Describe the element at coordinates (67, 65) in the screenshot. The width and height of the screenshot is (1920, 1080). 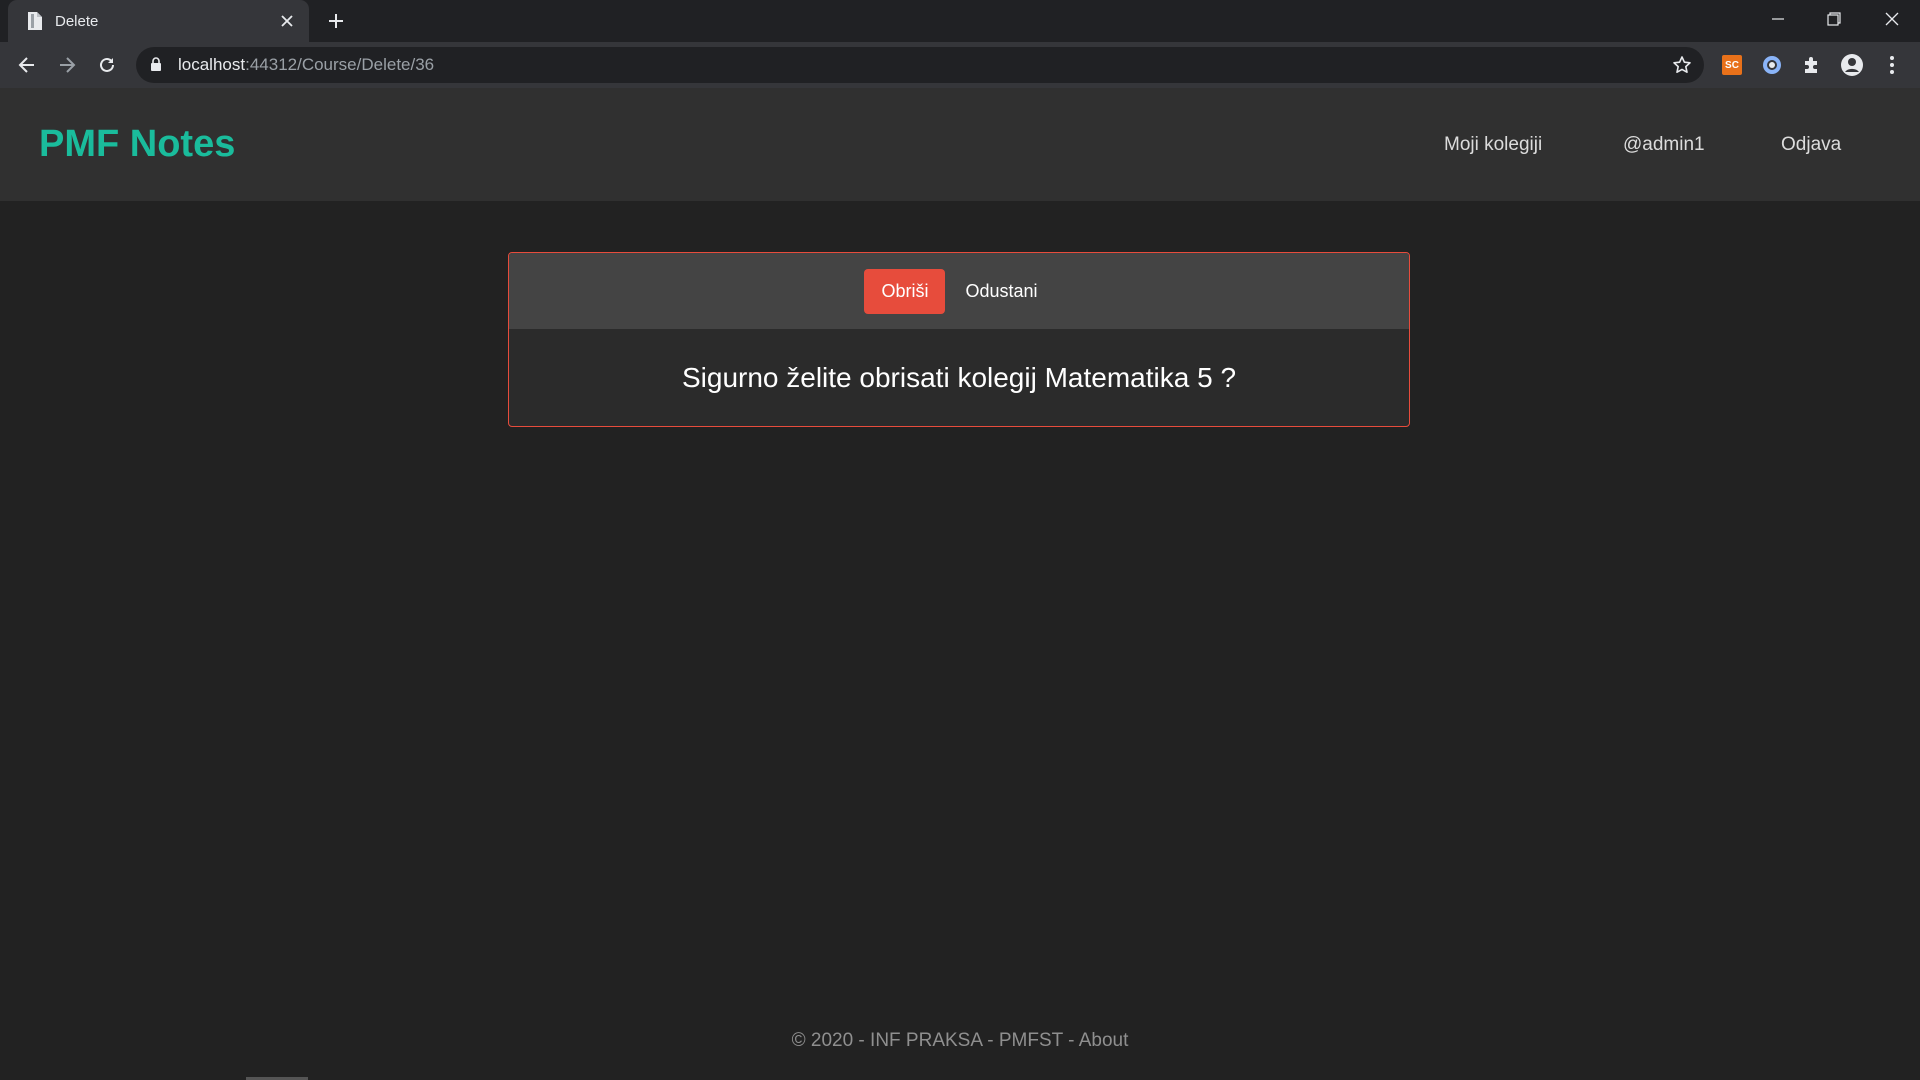
I see `forward-icon` at that location.